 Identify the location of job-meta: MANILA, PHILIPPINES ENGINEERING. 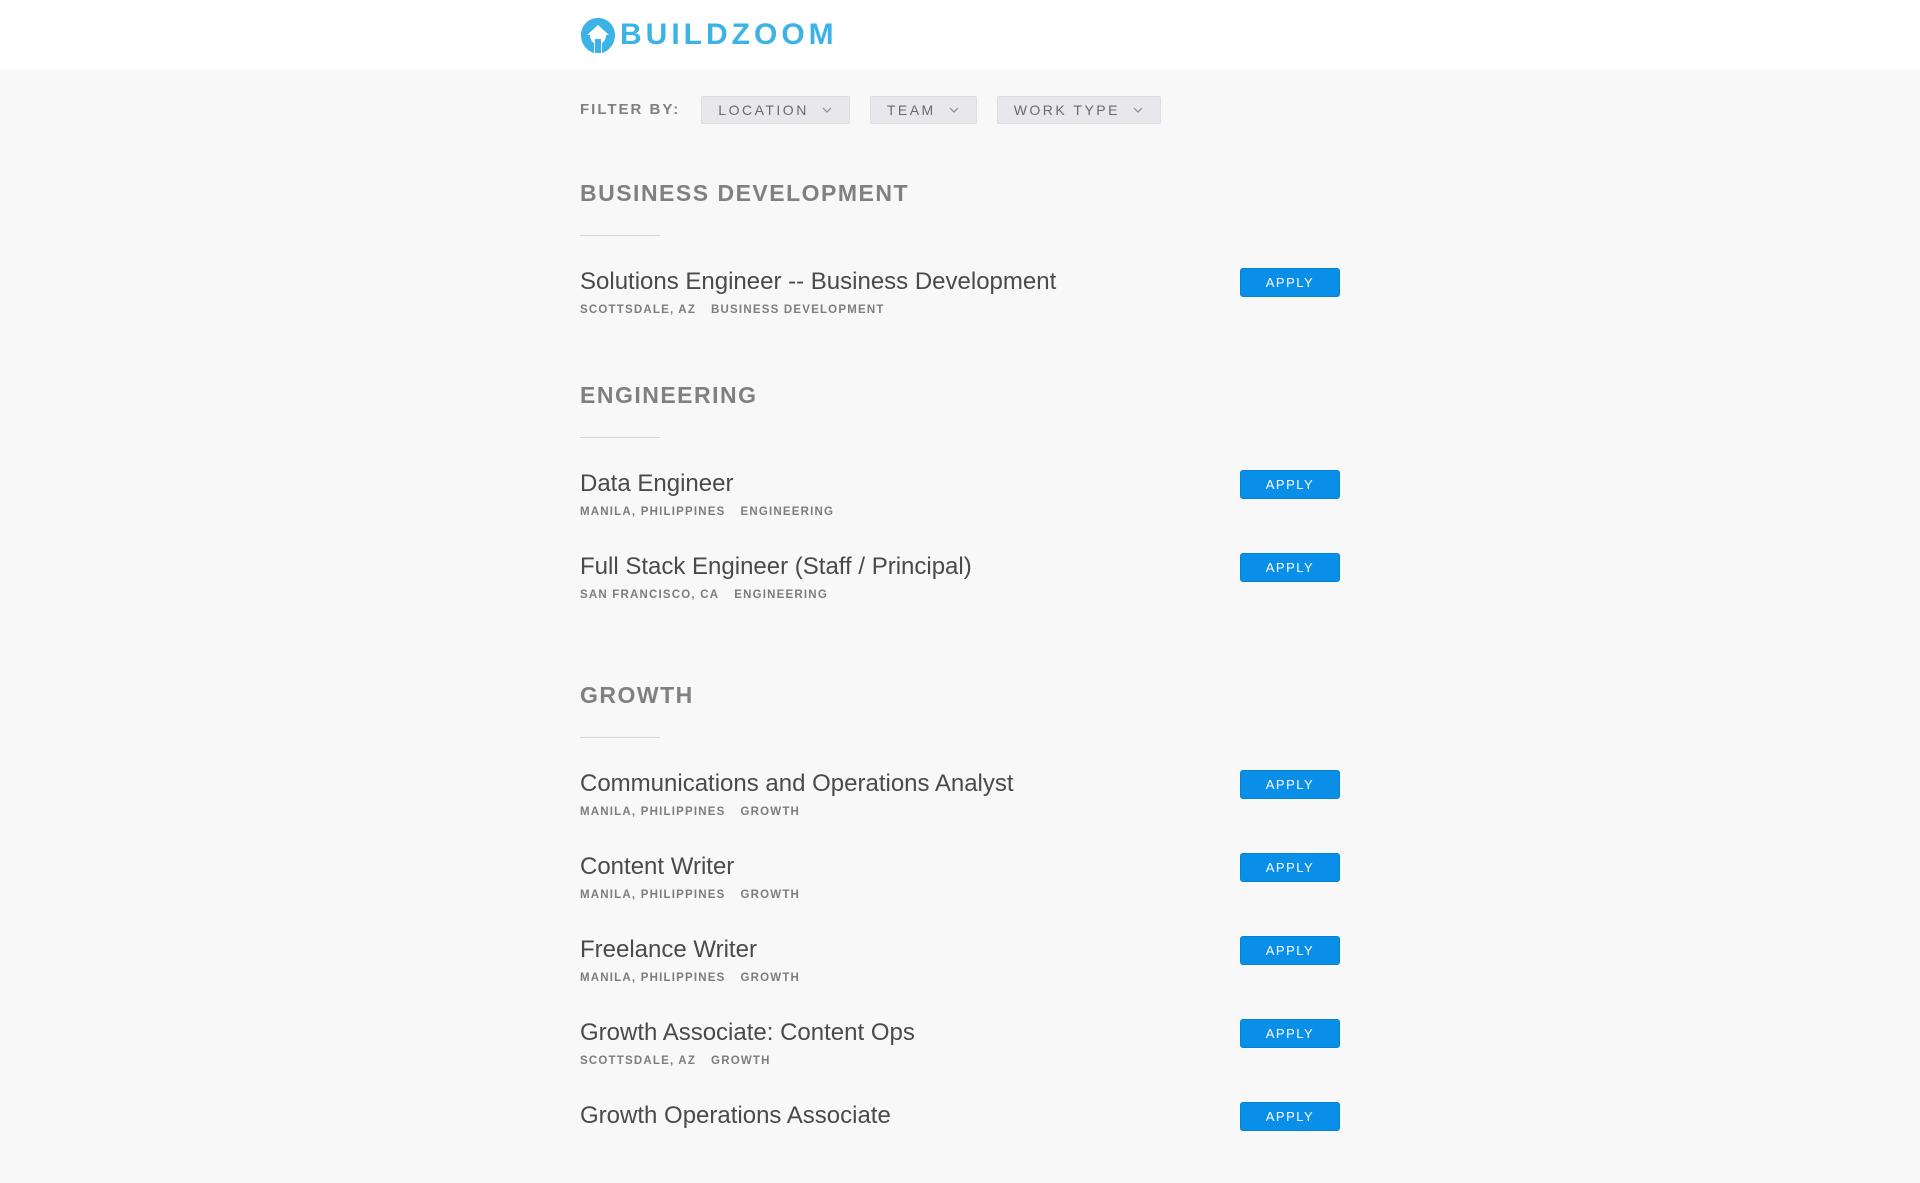
(960, 512).